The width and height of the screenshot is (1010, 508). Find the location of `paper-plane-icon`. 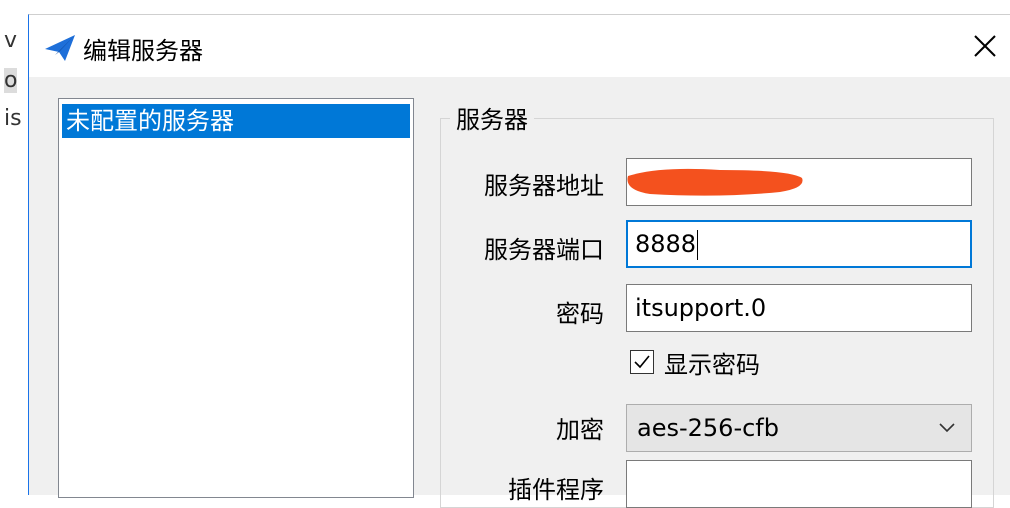

paper-plane-icon is located at coordinates (60, 48).